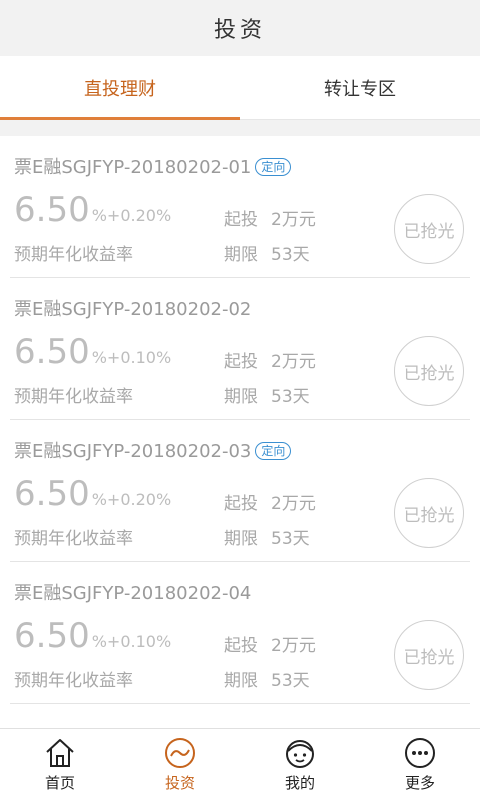  Describe the element at coordinates (300, 754) in the screenshot. I see `profile-icon` at that location.